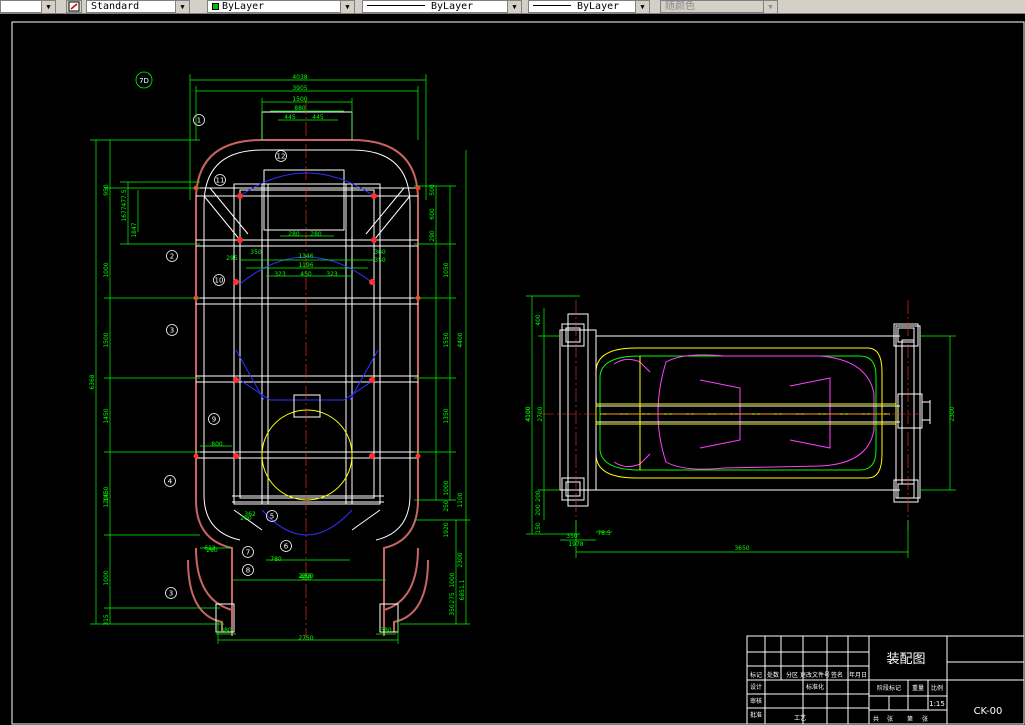  Describe the element at coordinates (172, 257) in the screenshot. I see `part-callout-number: 2` at that location.